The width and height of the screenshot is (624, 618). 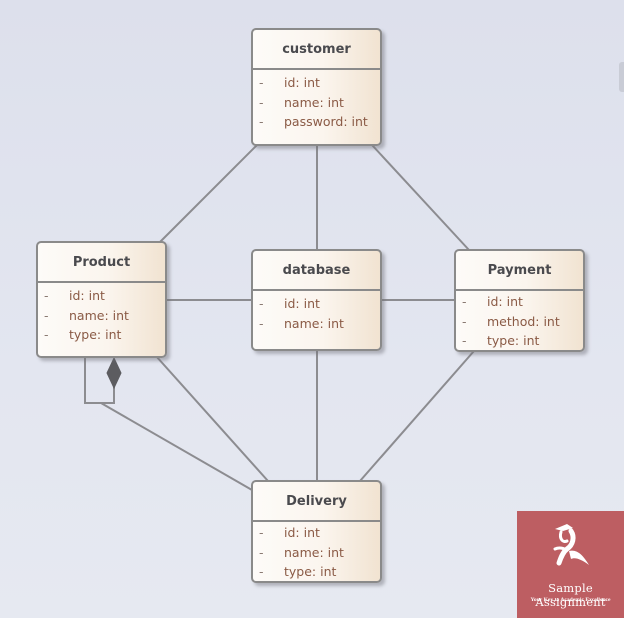 What do you see at coordinates (99, 380) in the screenshot?
I see `line-product-self-loop` at bounding box center [99, 380].